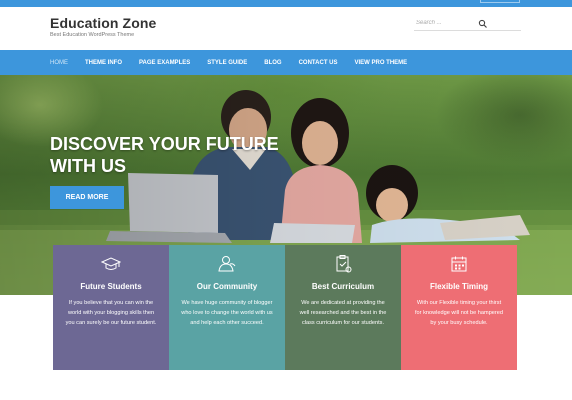 The image size is (572, 400). What do you see at coordinates (344, 264) in the screenshot?
I see `curriculum-icon` at bounding box center [344, 264].